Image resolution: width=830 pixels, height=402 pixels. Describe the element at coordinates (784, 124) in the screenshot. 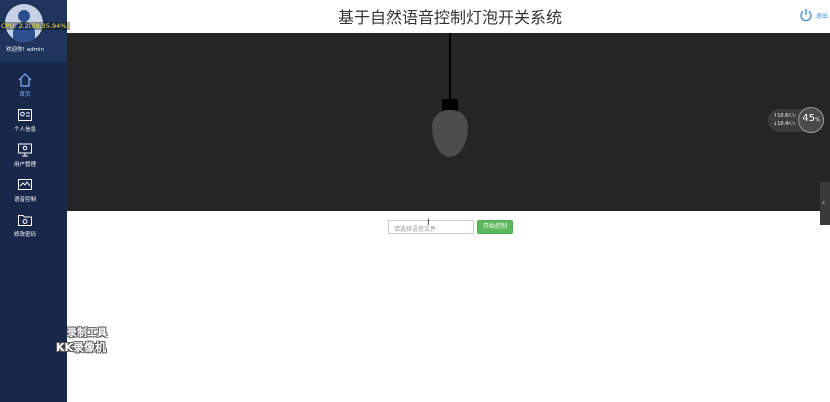

I see `download-speed: ↓10.4K/s` at that location.